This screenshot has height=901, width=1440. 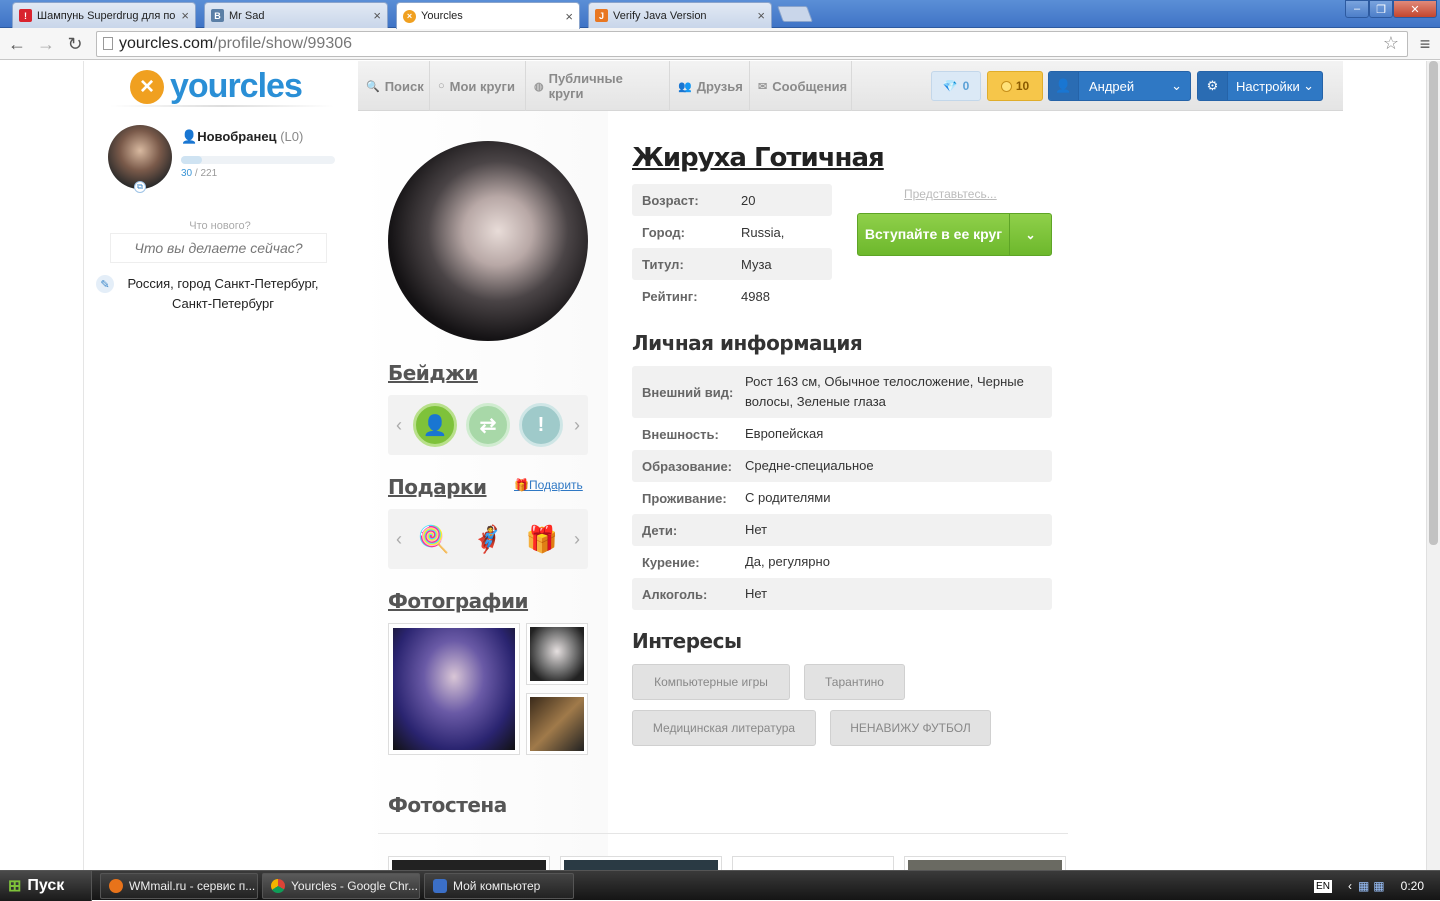 What do you see at coordinates (1381, 9) in the screenshot?
I see `restore-button: ❐` at bounding box center [1381, 9].